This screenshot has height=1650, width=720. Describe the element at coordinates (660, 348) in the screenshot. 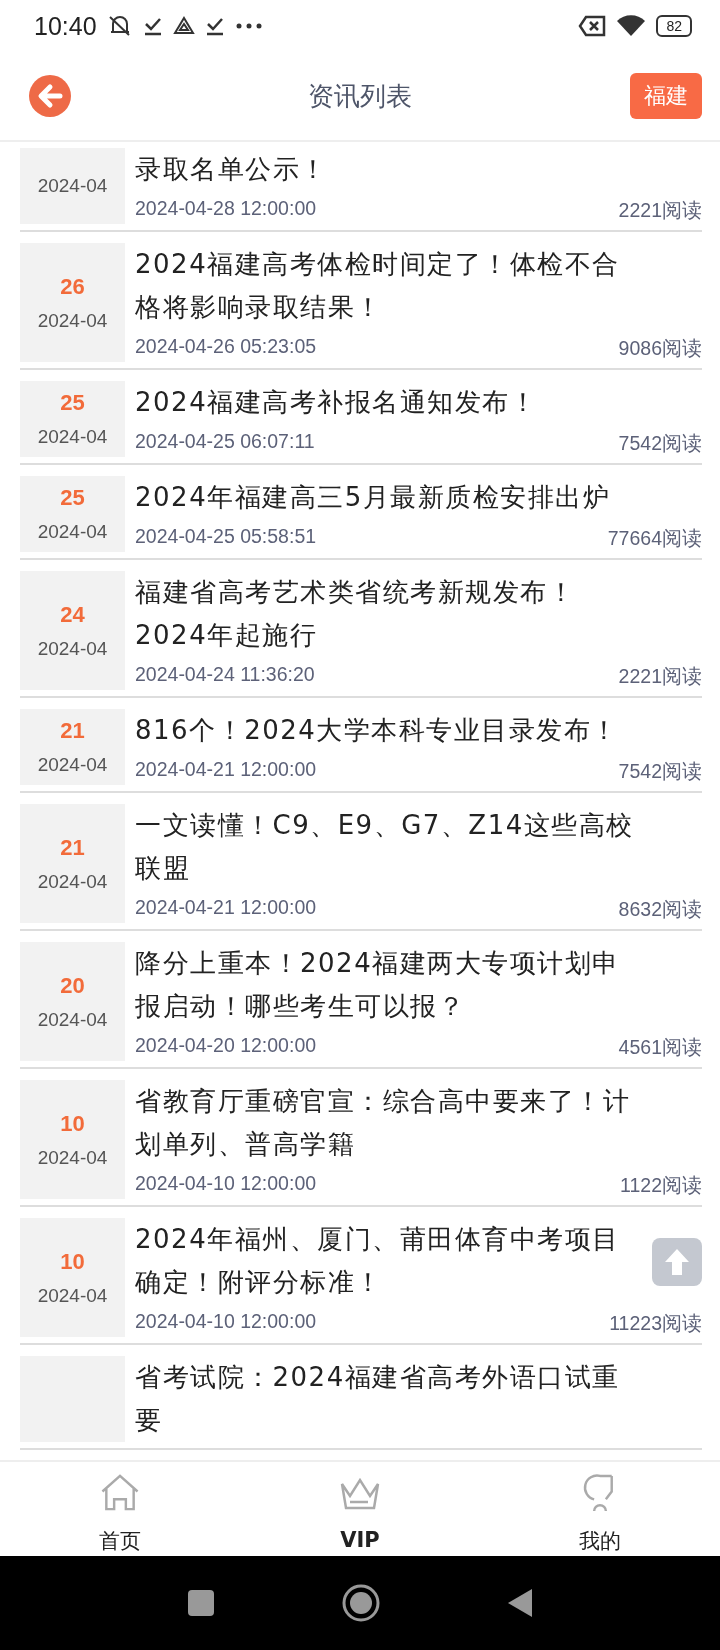

I see `read-count: 9086阅读` at that location.